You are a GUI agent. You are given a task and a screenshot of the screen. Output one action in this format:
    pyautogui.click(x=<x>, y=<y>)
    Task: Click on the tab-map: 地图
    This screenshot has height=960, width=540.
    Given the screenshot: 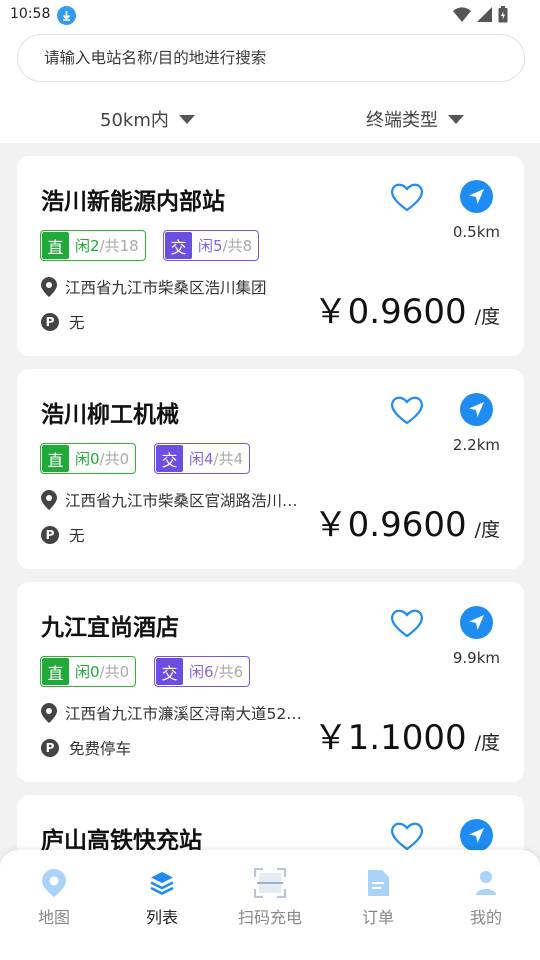 What is the action you would take?
    pyautogui.click(x=54, y=898)
    